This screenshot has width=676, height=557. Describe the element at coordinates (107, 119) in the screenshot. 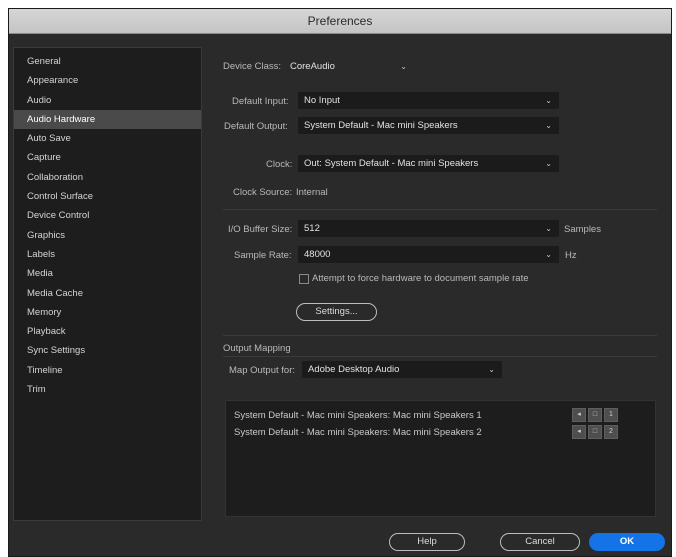

I see `sidebar-item-audio-hardware: Audio Hardware` at that location.